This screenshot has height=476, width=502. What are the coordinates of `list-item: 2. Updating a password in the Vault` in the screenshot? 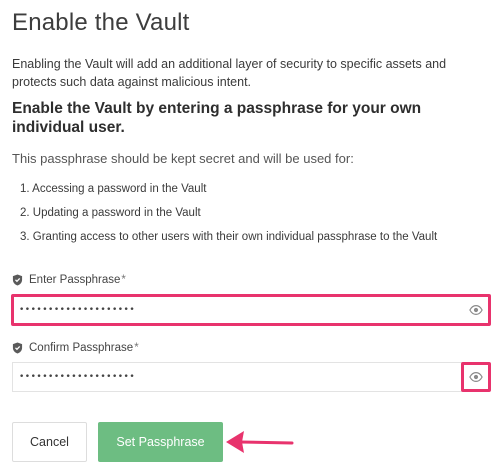 It's located at (110, 213).